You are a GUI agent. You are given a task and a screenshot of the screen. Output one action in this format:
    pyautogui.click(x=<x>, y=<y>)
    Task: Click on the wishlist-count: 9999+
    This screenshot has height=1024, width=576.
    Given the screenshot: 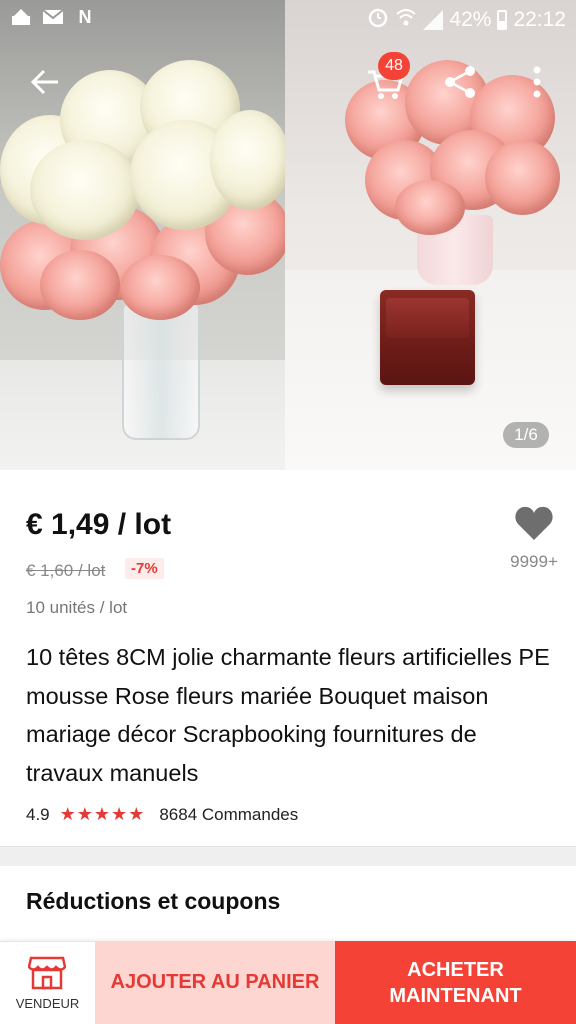 What is the action you would take?
    pyautogui.click(x=534, y=561)
    